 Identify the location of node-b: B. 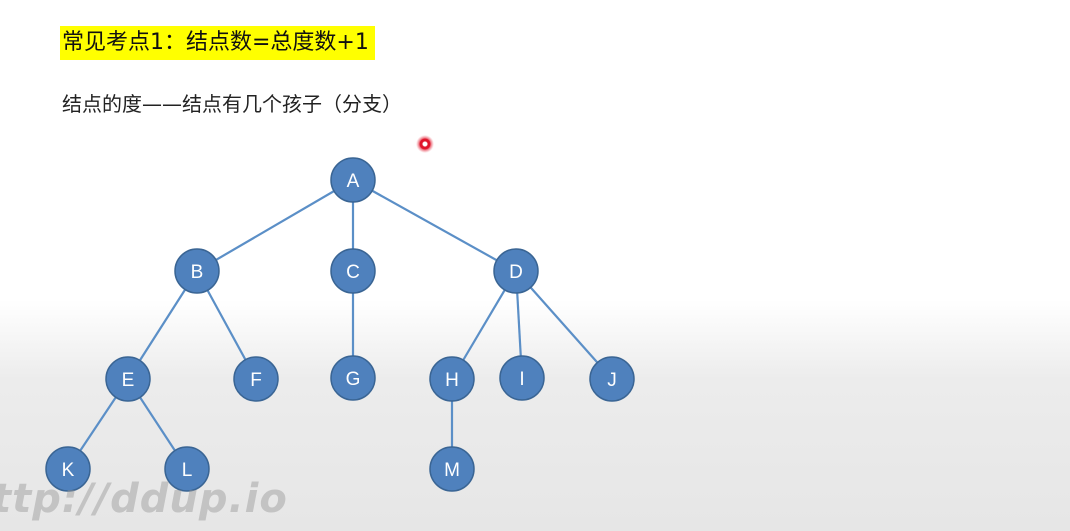
(197, 271).